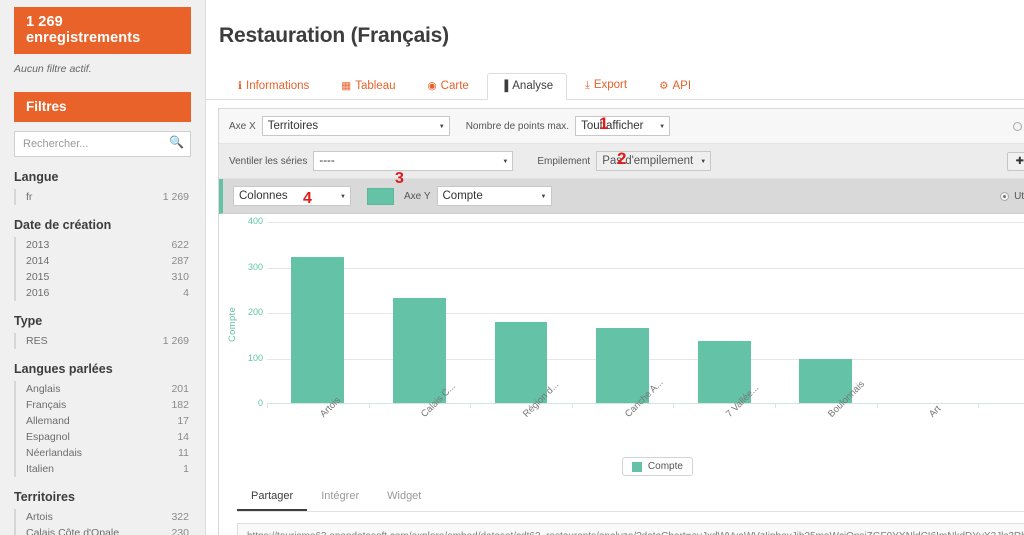 The height and width of the screenshot is (535, 1024). What do you see at coordinates (404, 497) in the screenshot?
I see `share-tab-widget: Widget` at bounding box center [404, 497].